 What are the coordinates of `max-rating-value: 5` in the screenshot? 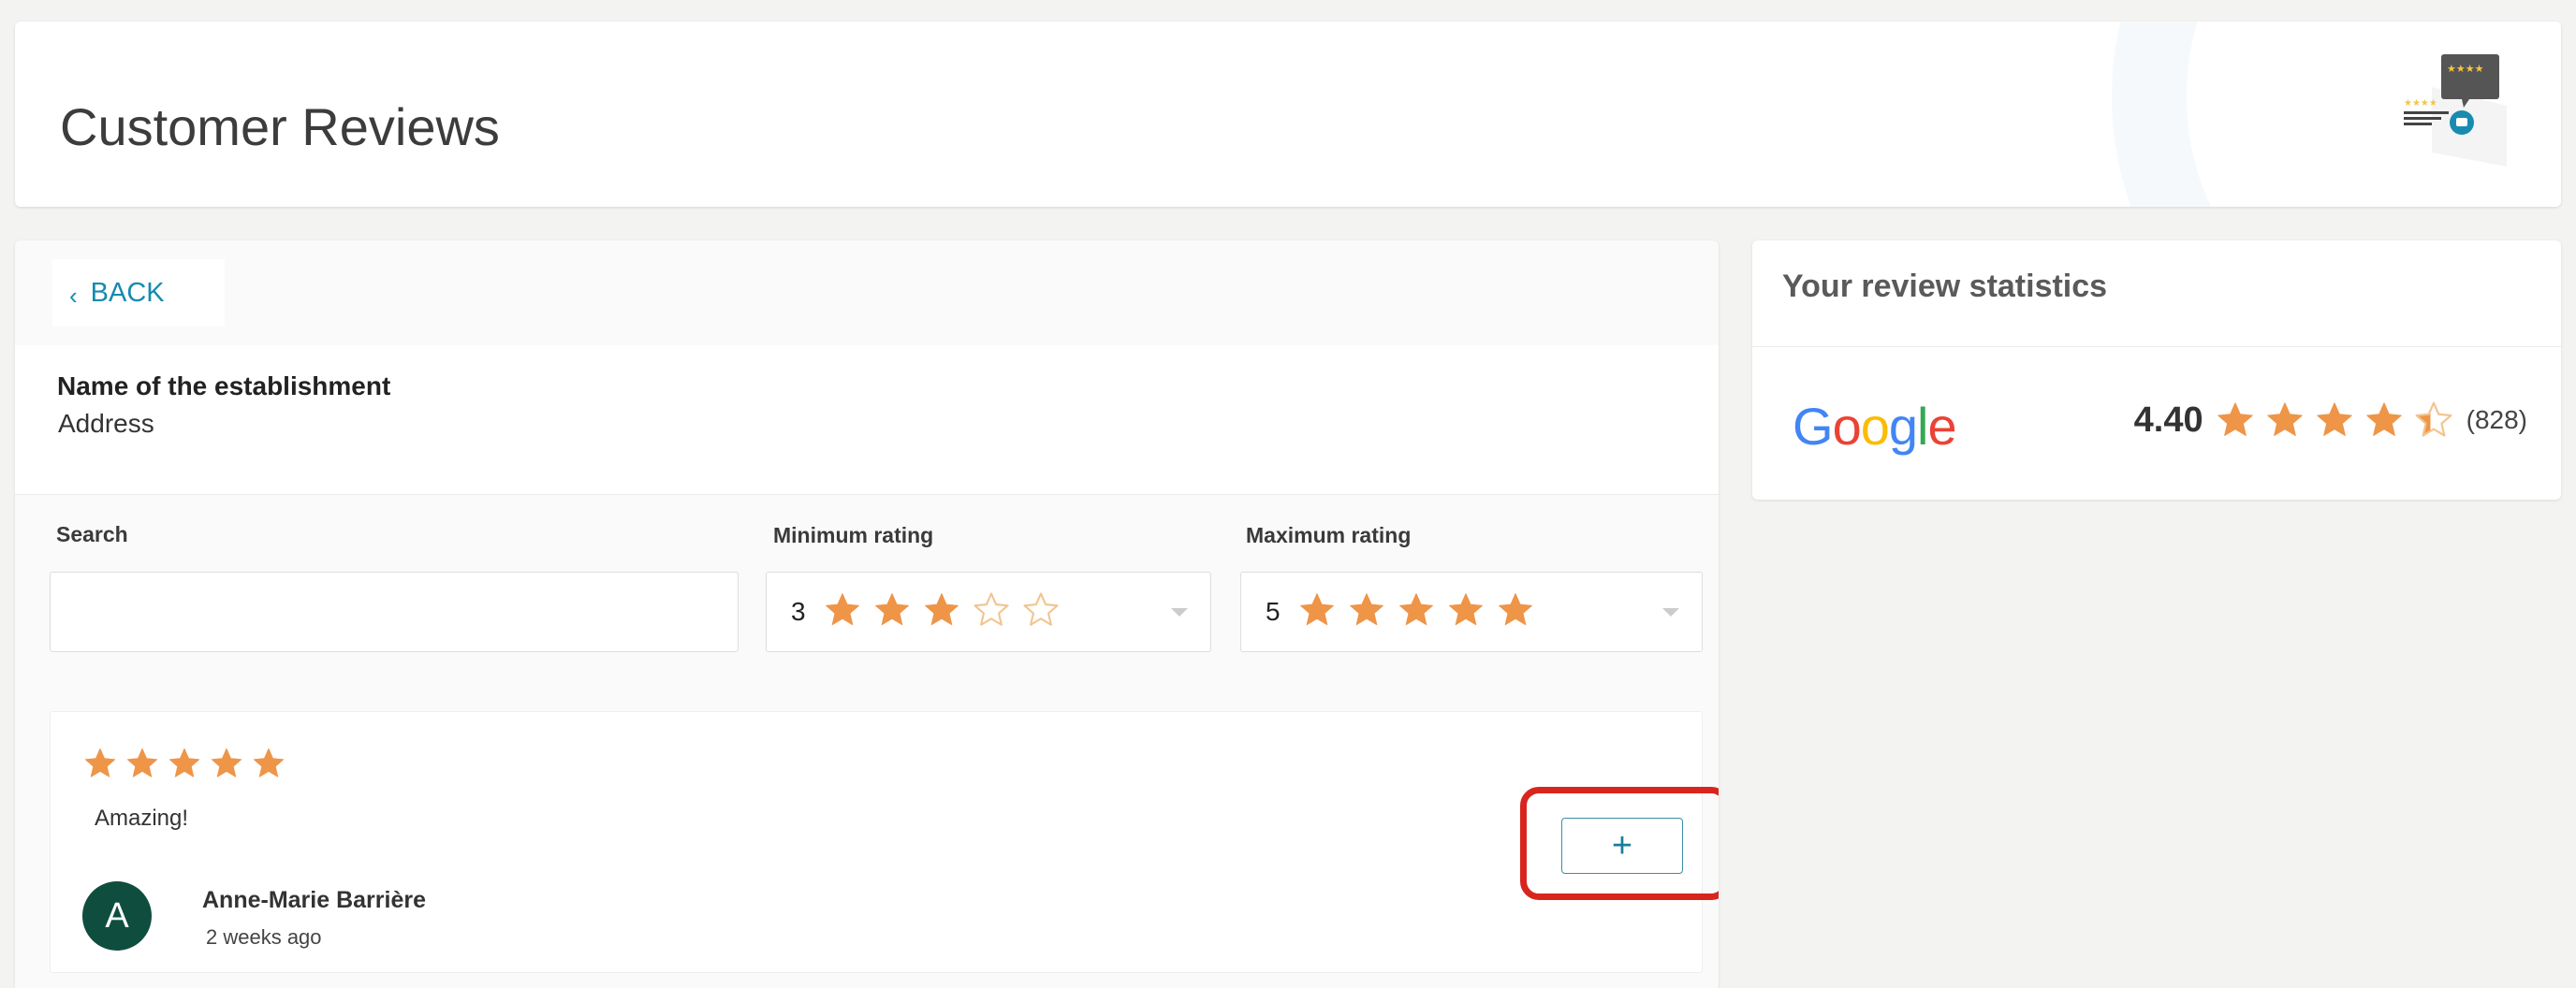 It's located at (1273, 611).